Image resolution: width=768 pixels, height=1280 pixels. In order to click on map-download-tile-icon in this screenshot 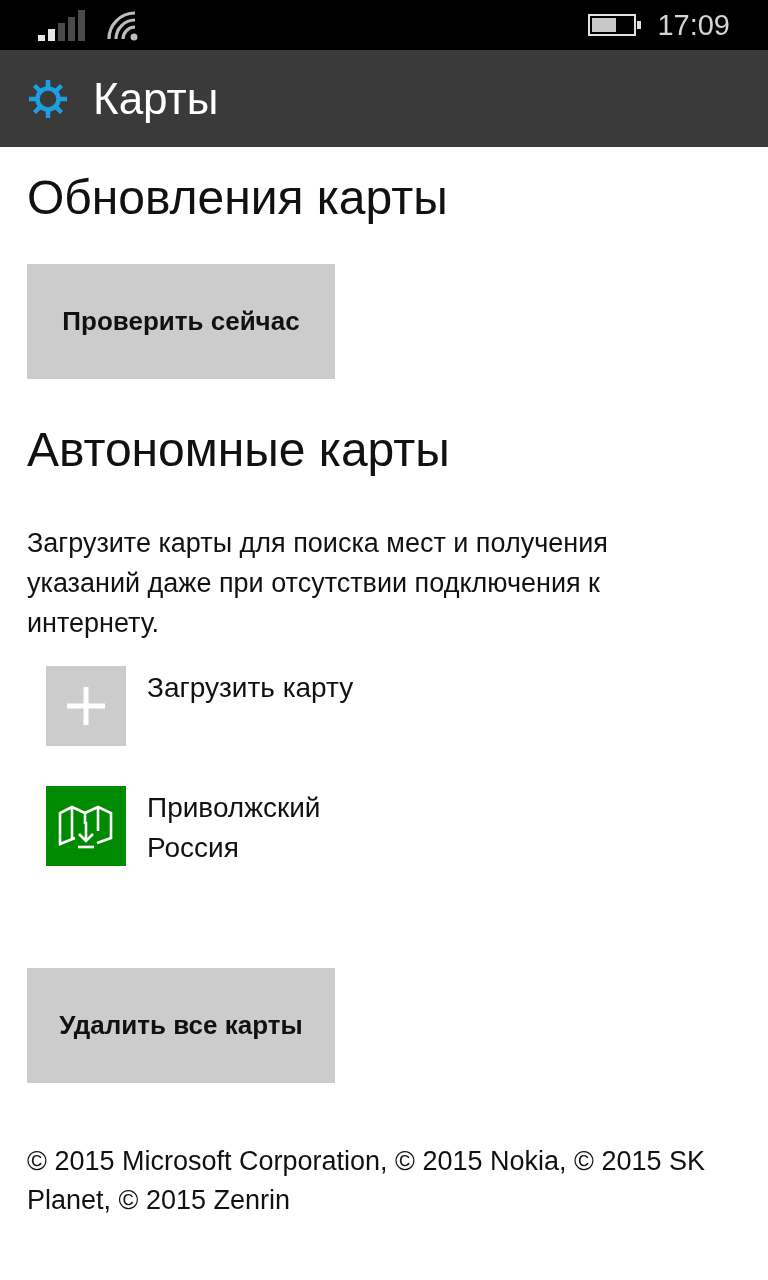, I will do `click(86, 826)`.